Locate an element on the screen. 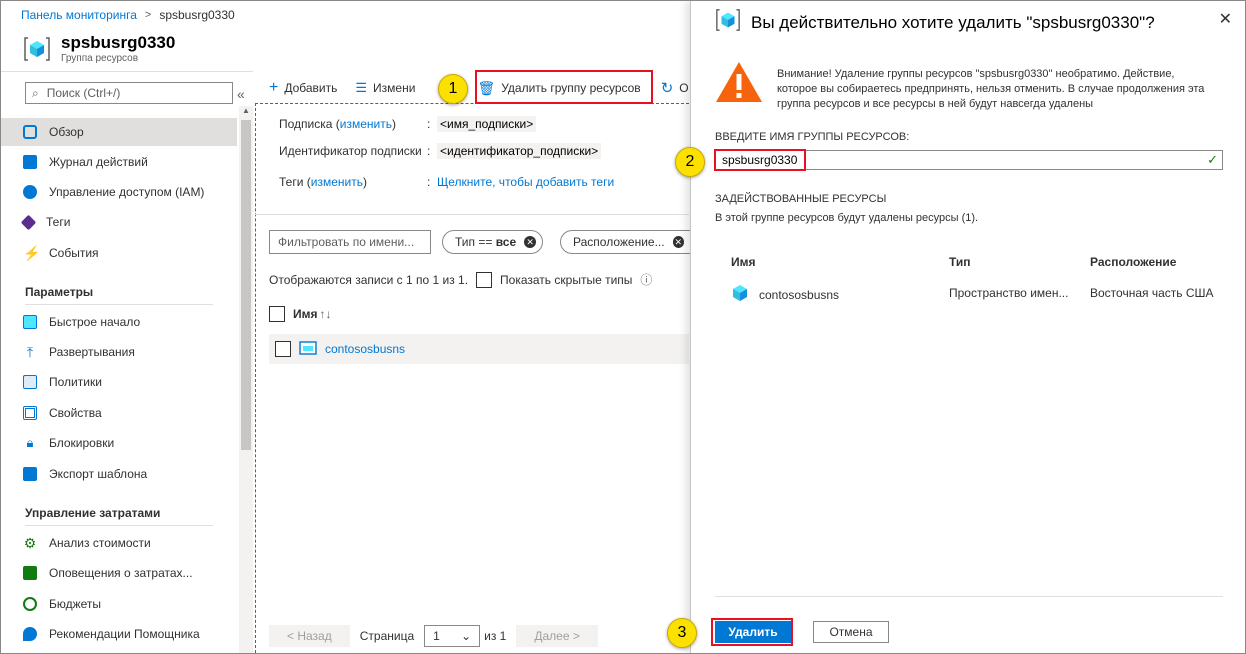  collapse-sidebar-icon: « is located at coordinates (241, 94).